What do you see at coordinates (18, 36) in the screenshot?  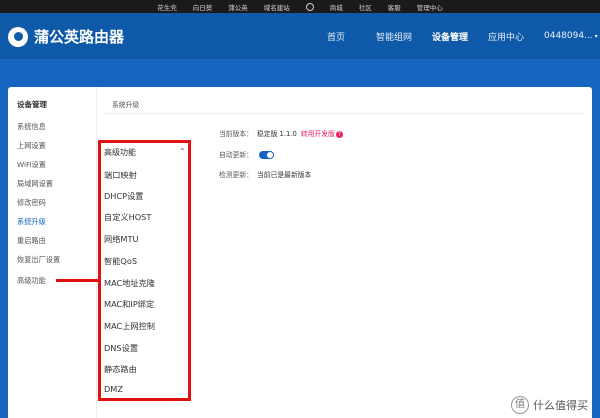 I see `dandelion-logo-icon` at bounding box center [18, 36].